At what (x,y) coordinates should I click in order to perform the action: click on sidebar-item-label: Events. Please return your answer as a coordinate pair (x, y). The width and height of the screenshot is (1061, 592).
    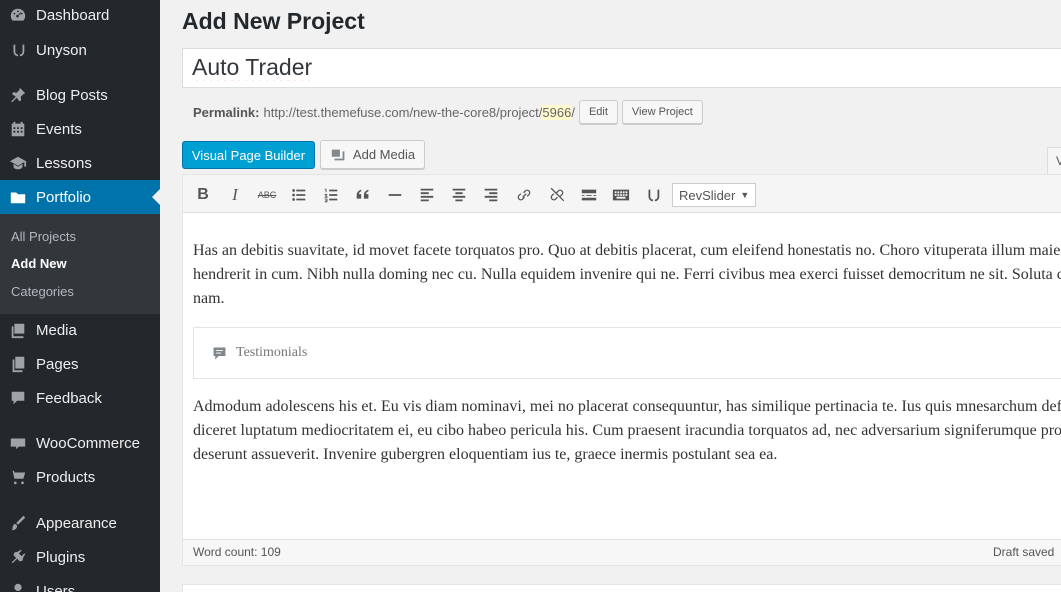
    Looking at the image, I should click on (59, 129).